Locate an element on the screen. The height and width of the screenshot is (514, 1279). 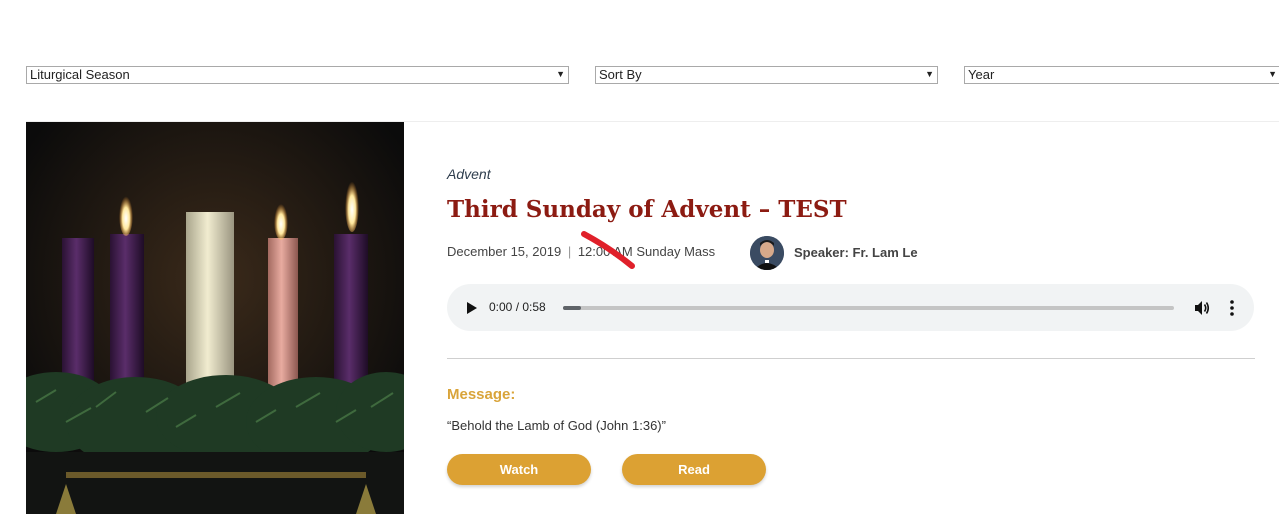
sort-by-select: Sort By ▼ is located at coordinates (766, 75).